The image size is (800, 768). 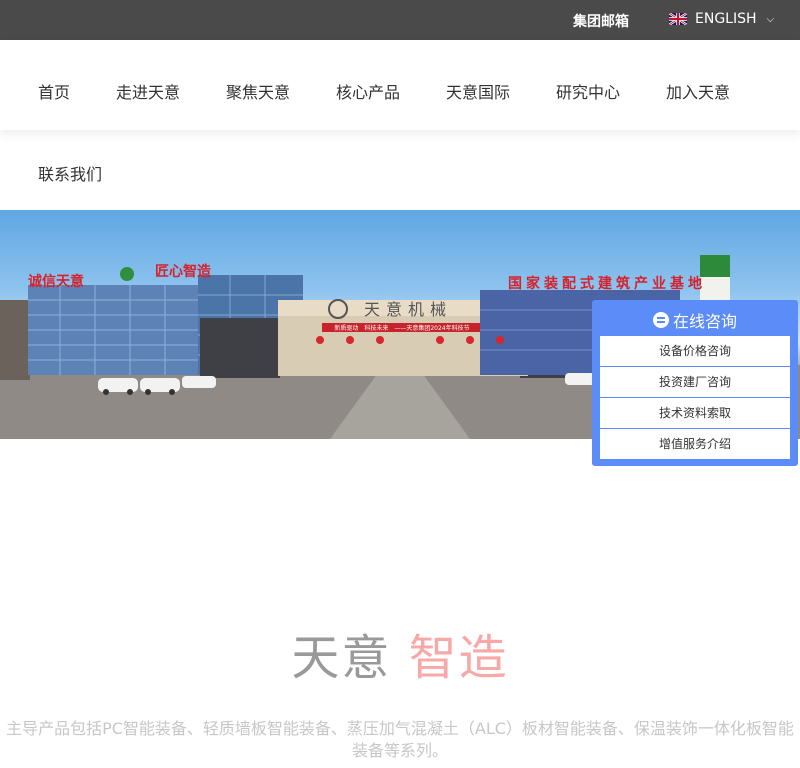 I want to click on consult-title: 在线咨询, so click(x=704, y=321).